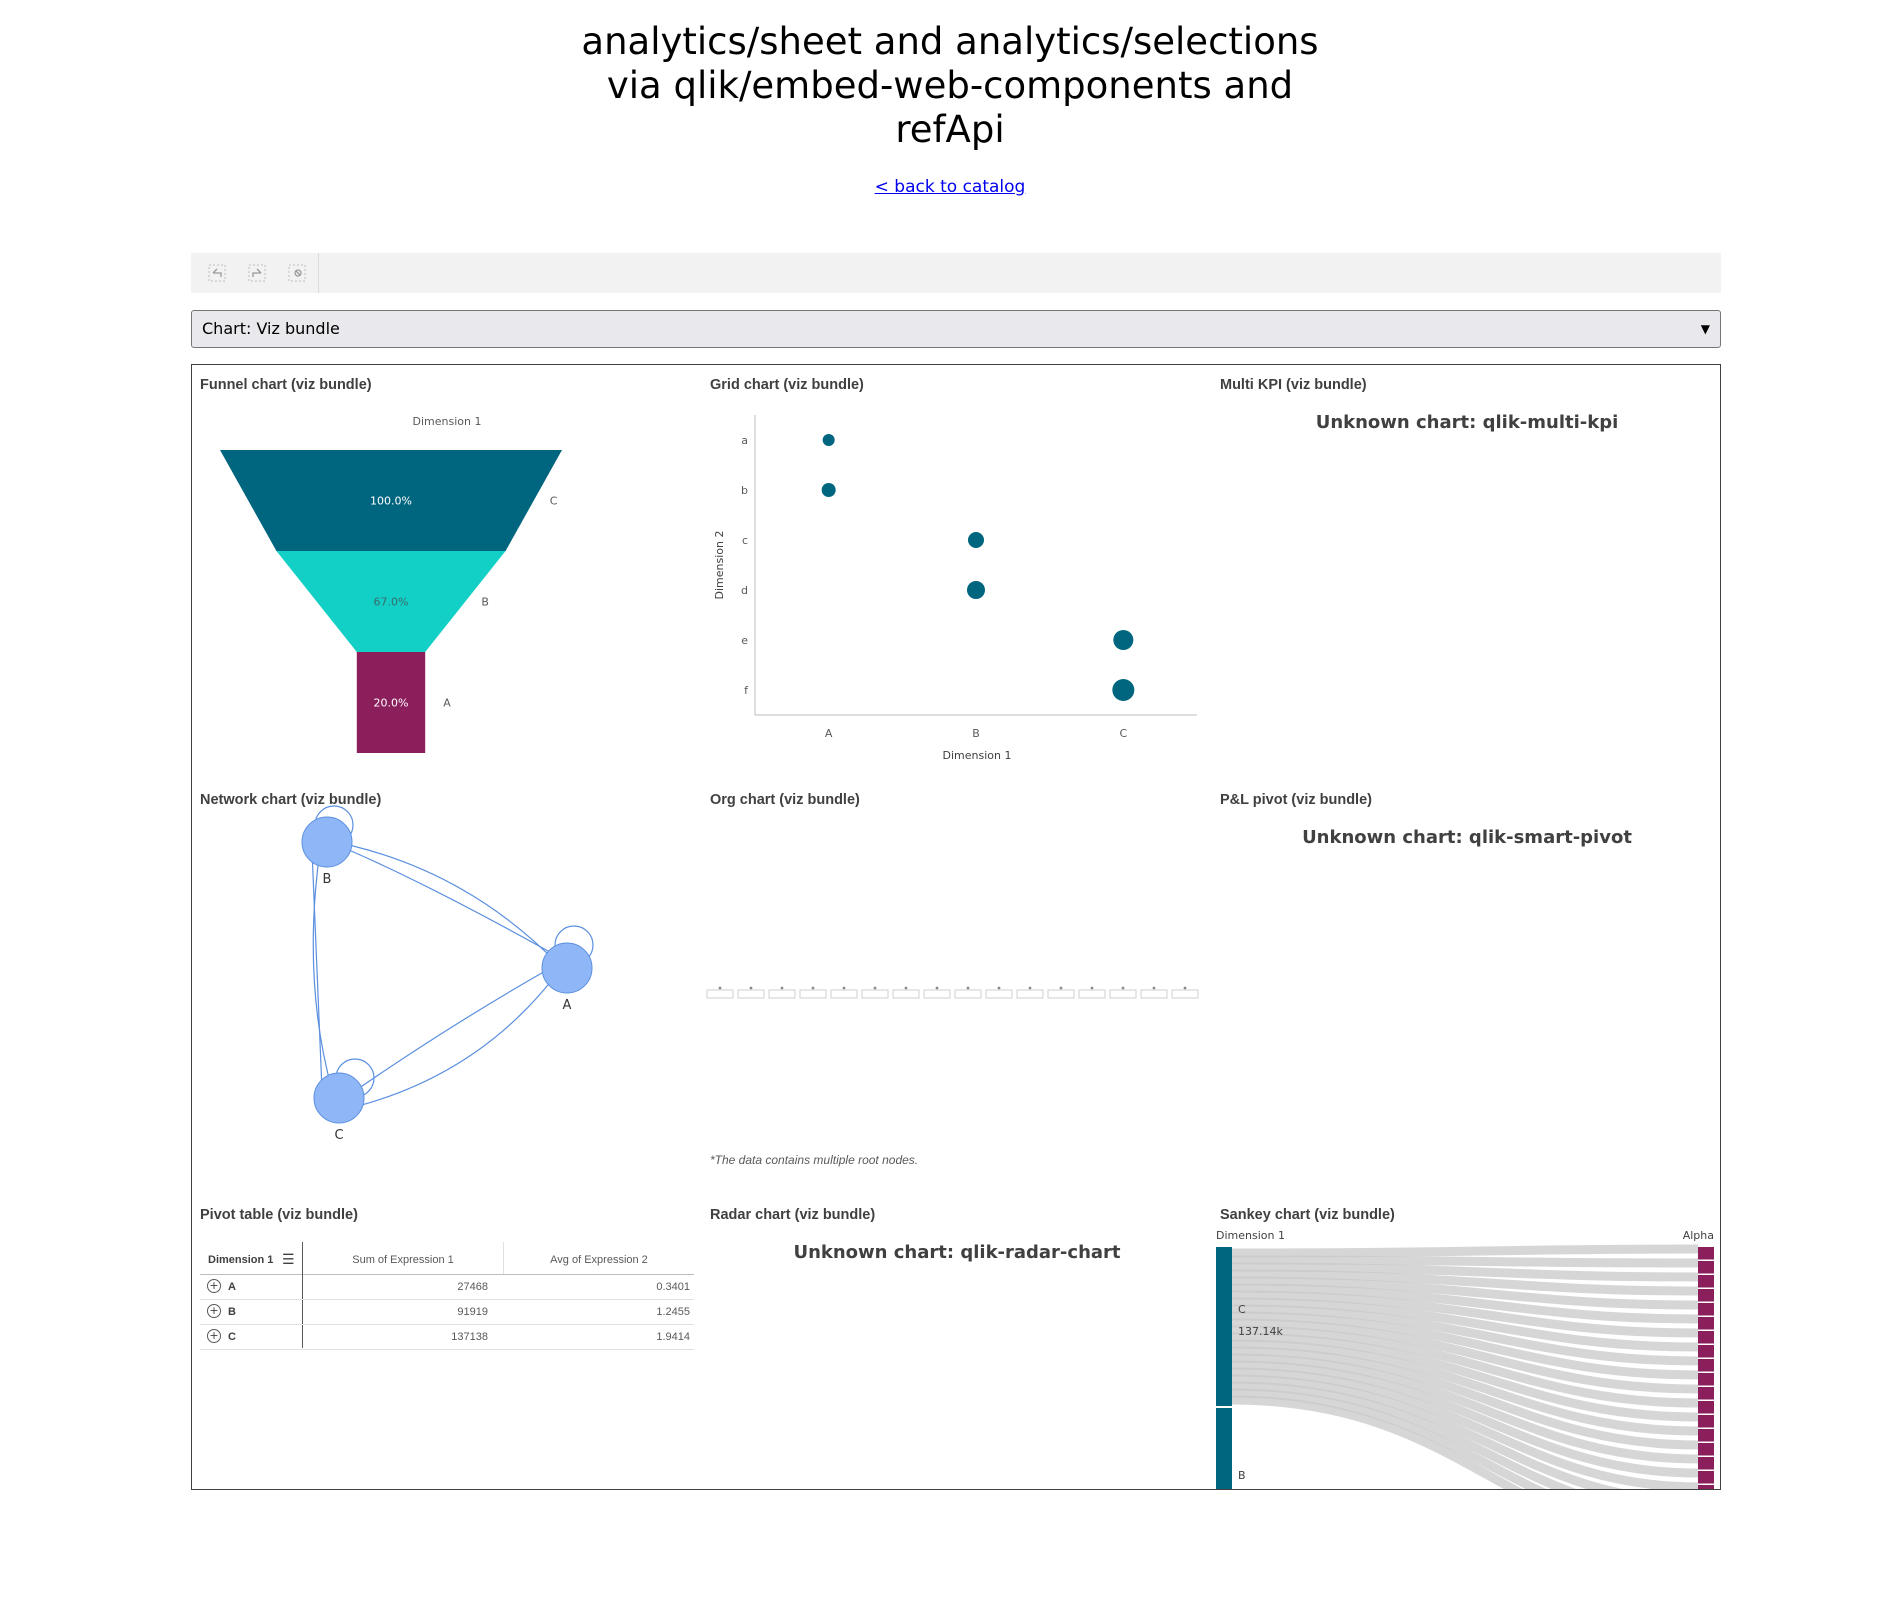 Image resolution: width=1900 pixels, height=1600 pixels. Describe the element at coordinates (599, 1260) in the screenshot. I see `pivot-header-avg: Avg of Expression 2` at that location.